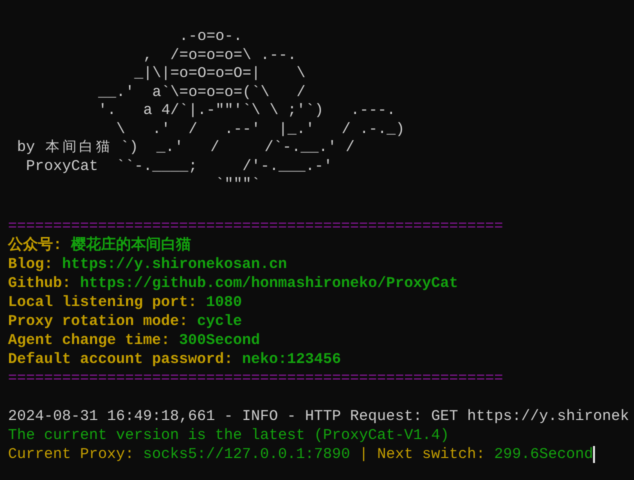 The image size is (634, 480). Describe the element at coordinates (292, 359) in the screenshot. I see `info-value: neko:123456` at that location.